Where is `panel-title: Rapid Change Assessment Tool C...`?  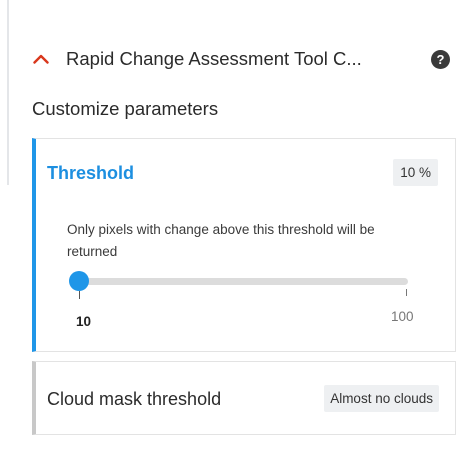 panel-title: Rapid Change Assessment Tool C... is located at coordinates (214, 58).